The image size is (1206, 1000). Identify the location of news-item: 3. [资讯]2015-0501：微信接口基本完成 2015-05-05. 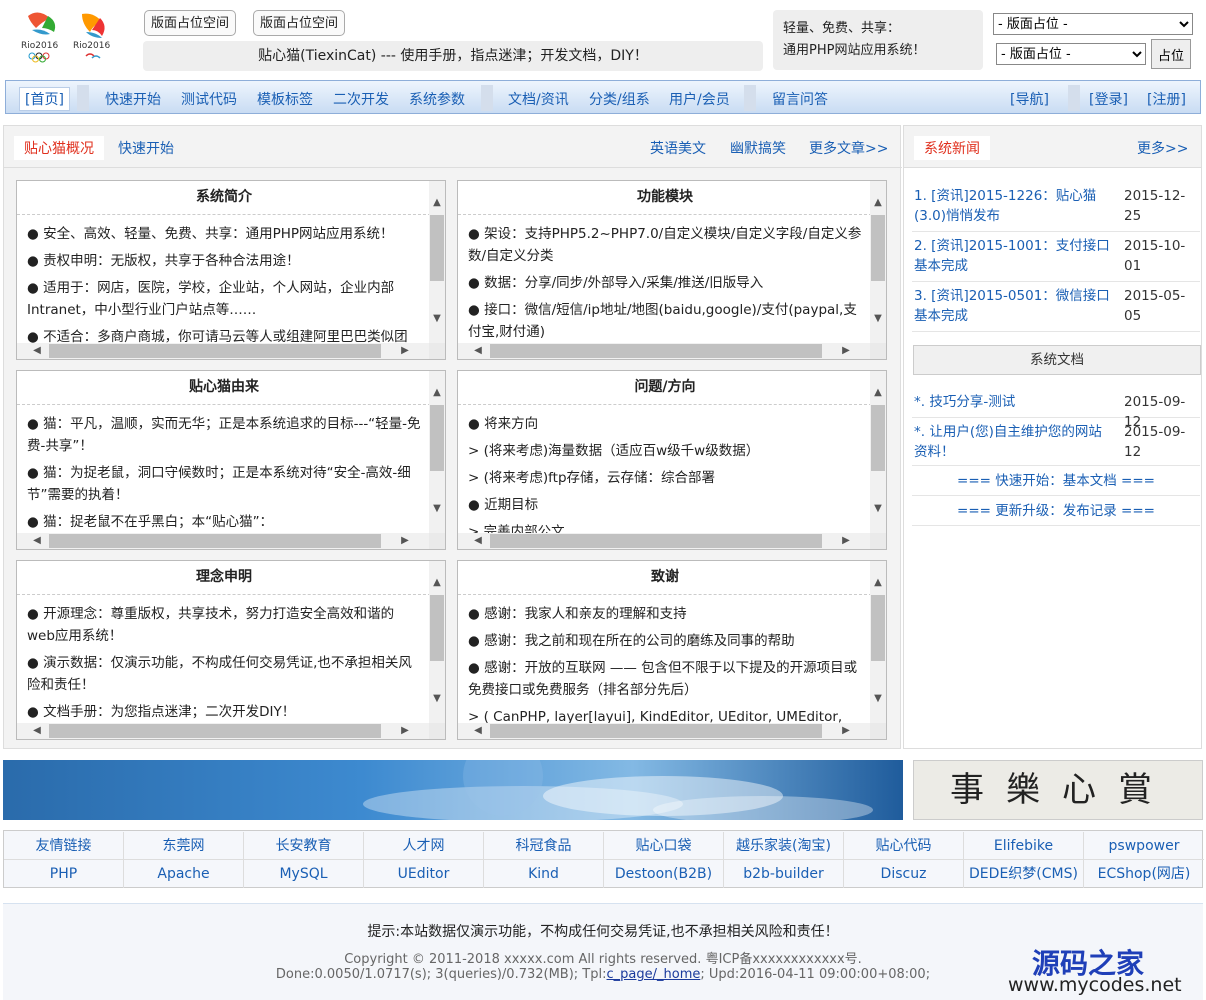
(1056, 309).